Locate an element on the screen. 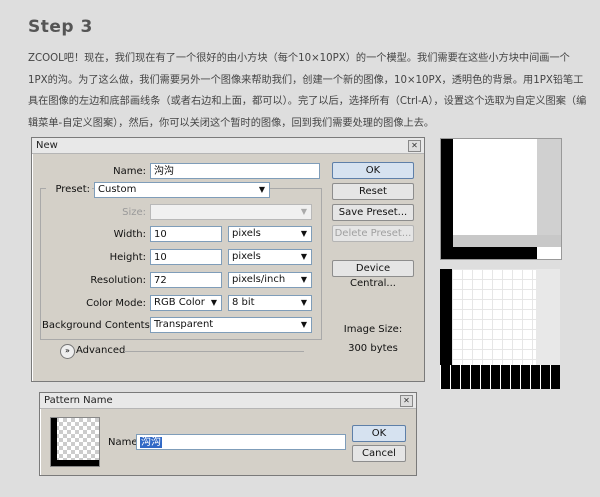  preview-pixel-image is located at coordinates (501, 199).